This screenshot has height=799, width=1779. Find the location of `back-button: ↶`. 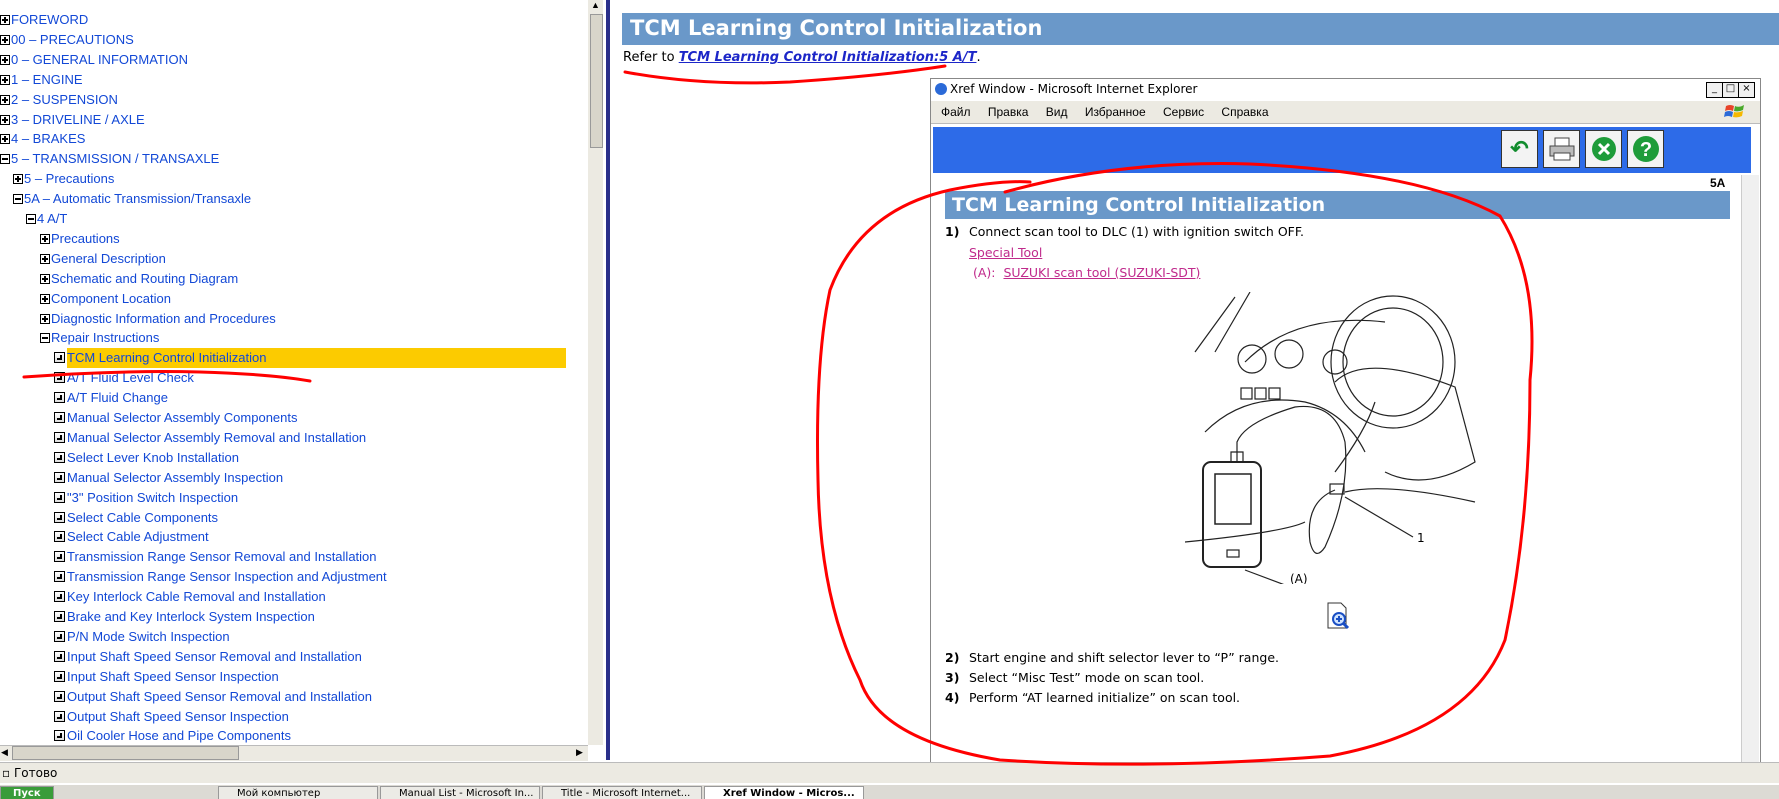

back-button: ↶ is located at coordinates (1519, 149).